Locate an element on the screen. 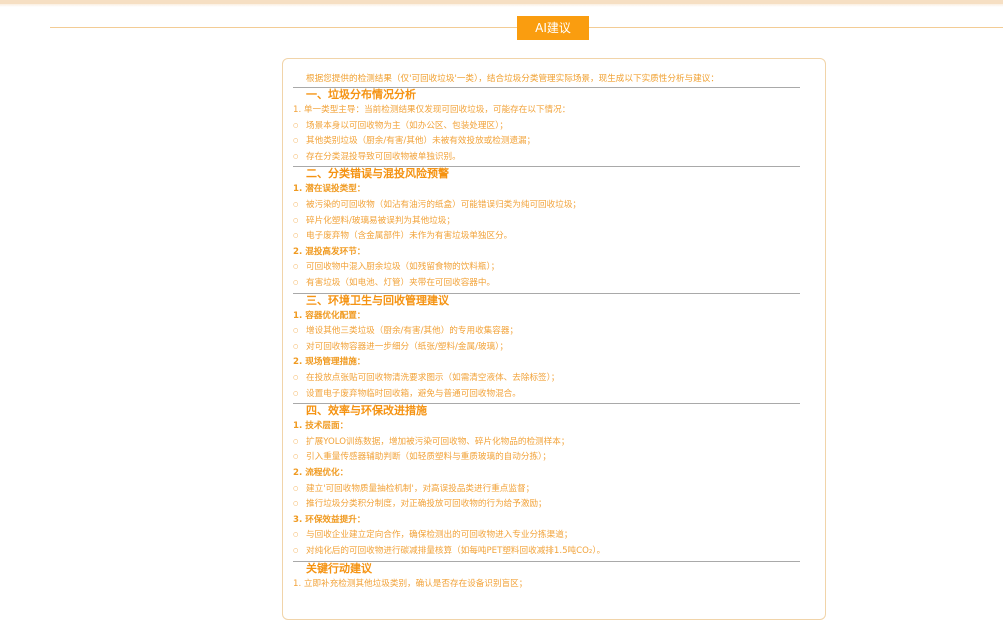 This screenshot has height=620, width=1003. subsection-heading: 2. 流程优化： is located at coordinates (321, 473).